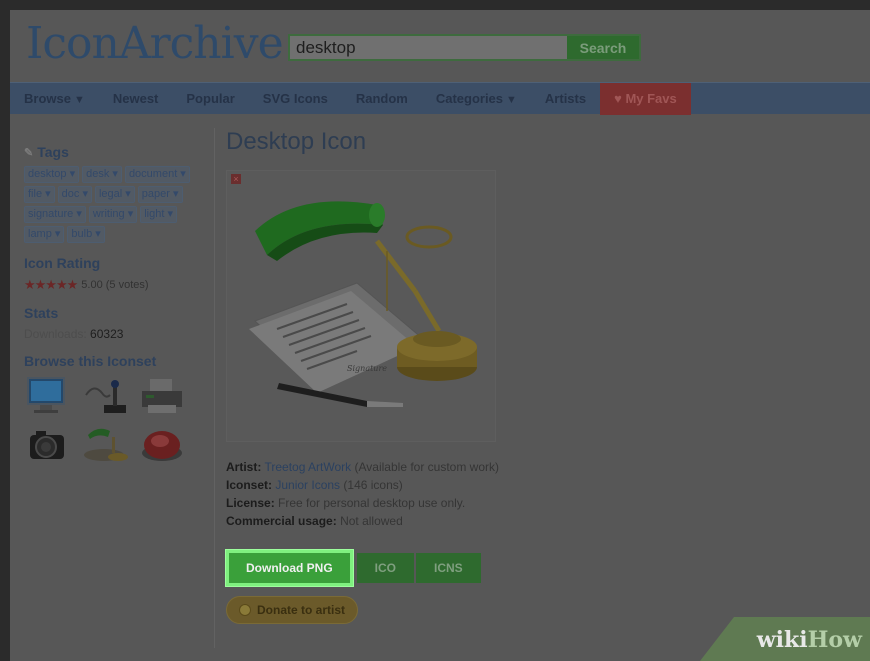 Image resolution: width=870 pixels, height=661 pixels. What do you see at coordinates (645, 98) in the screenshot?
I see `nav-my-favs: ♥ My Favs` at bounding box center [645, 98].